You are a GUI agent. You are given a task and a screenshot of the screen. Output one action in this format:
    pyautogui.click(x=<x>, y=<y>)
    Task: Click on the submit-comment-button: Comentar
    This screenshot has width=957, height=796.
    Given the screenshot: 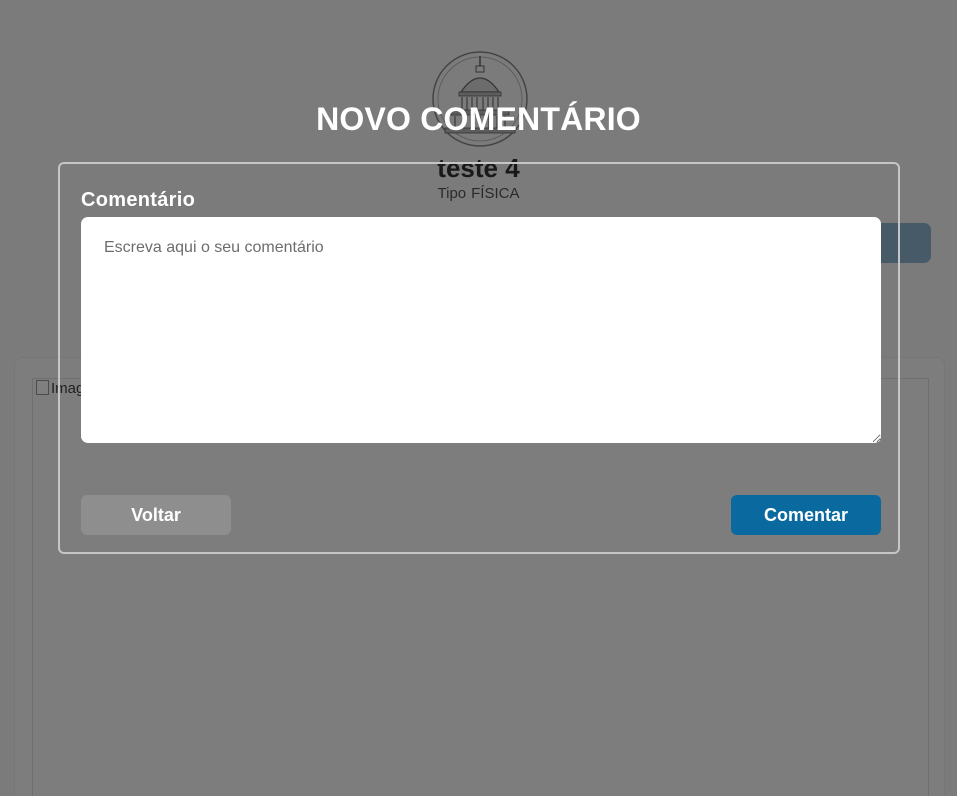 What is the action you would take?
    pyautogui.click(x=806, y=515)
    